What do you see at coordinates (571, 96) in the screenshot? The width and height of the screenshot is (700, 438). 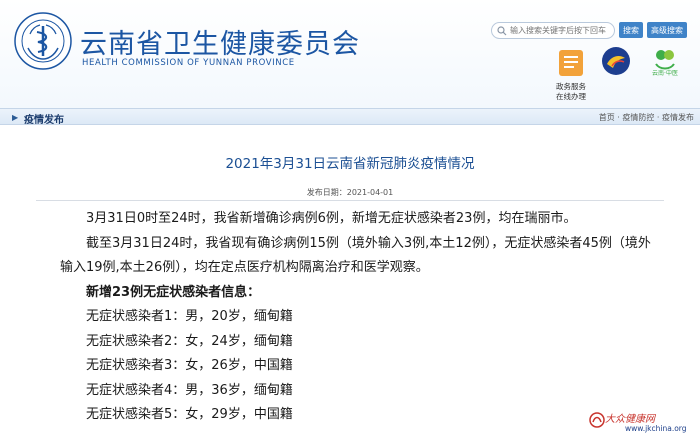 I see `service-label-line2: 在线办理` at bounding box center [571, 96].